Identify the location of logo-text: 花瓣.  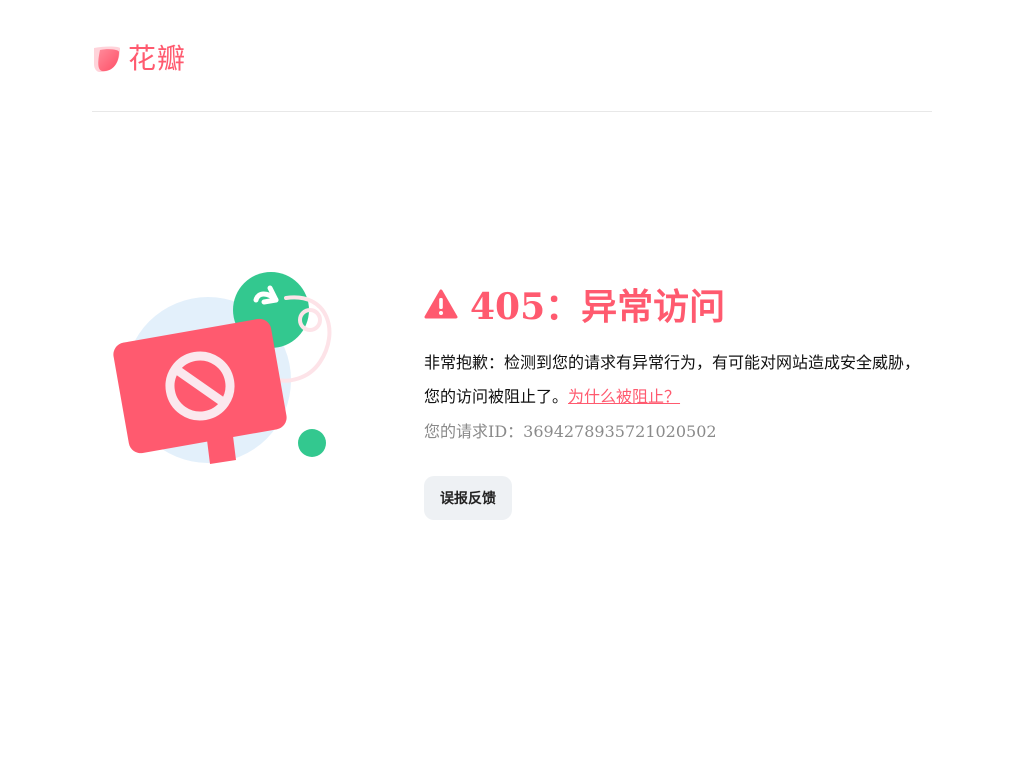
(157, 58).